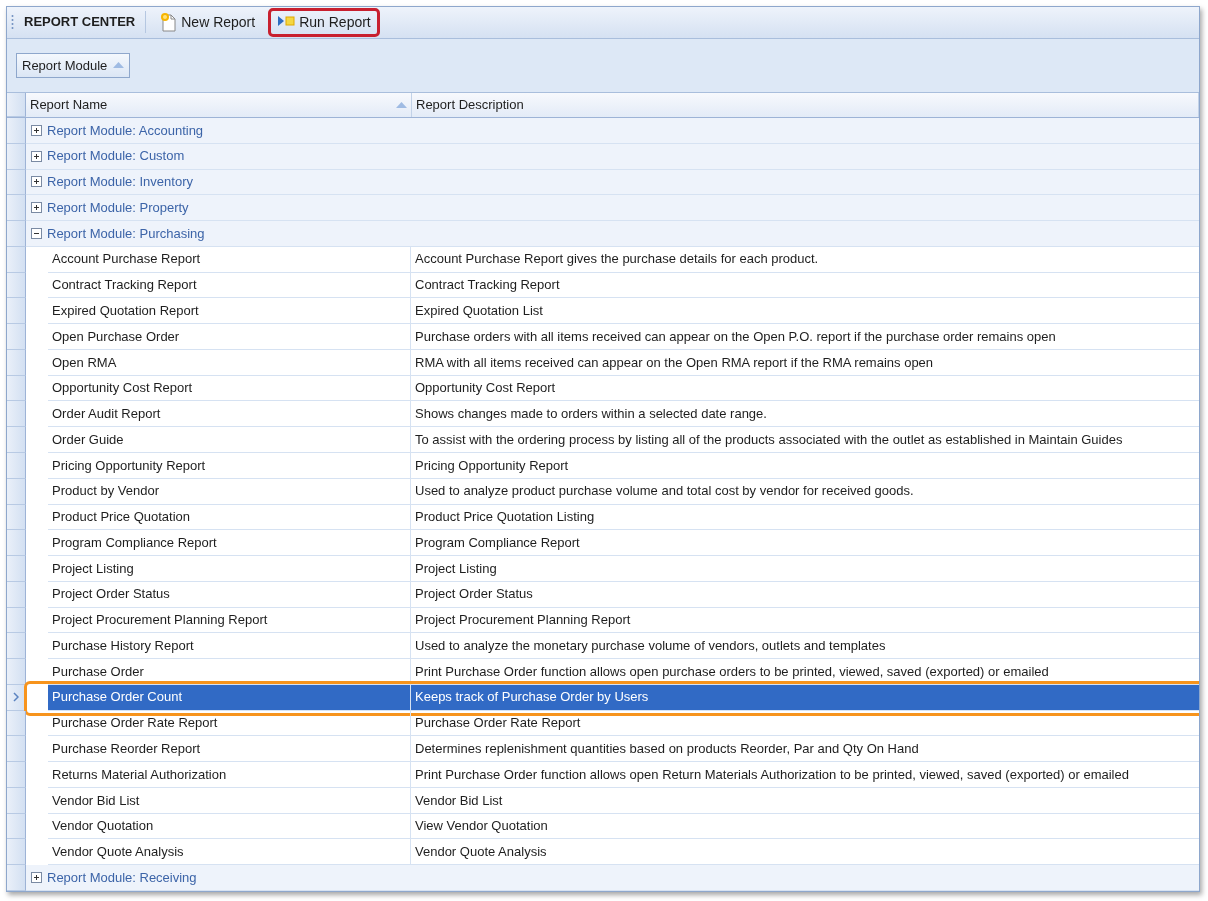 The height and width of the screenshot is (901, 1208). What do you see at coordinates (324, 22) in the screenshot?
I see `toolbar-button: Run Report` at bounding box center [324, 22].